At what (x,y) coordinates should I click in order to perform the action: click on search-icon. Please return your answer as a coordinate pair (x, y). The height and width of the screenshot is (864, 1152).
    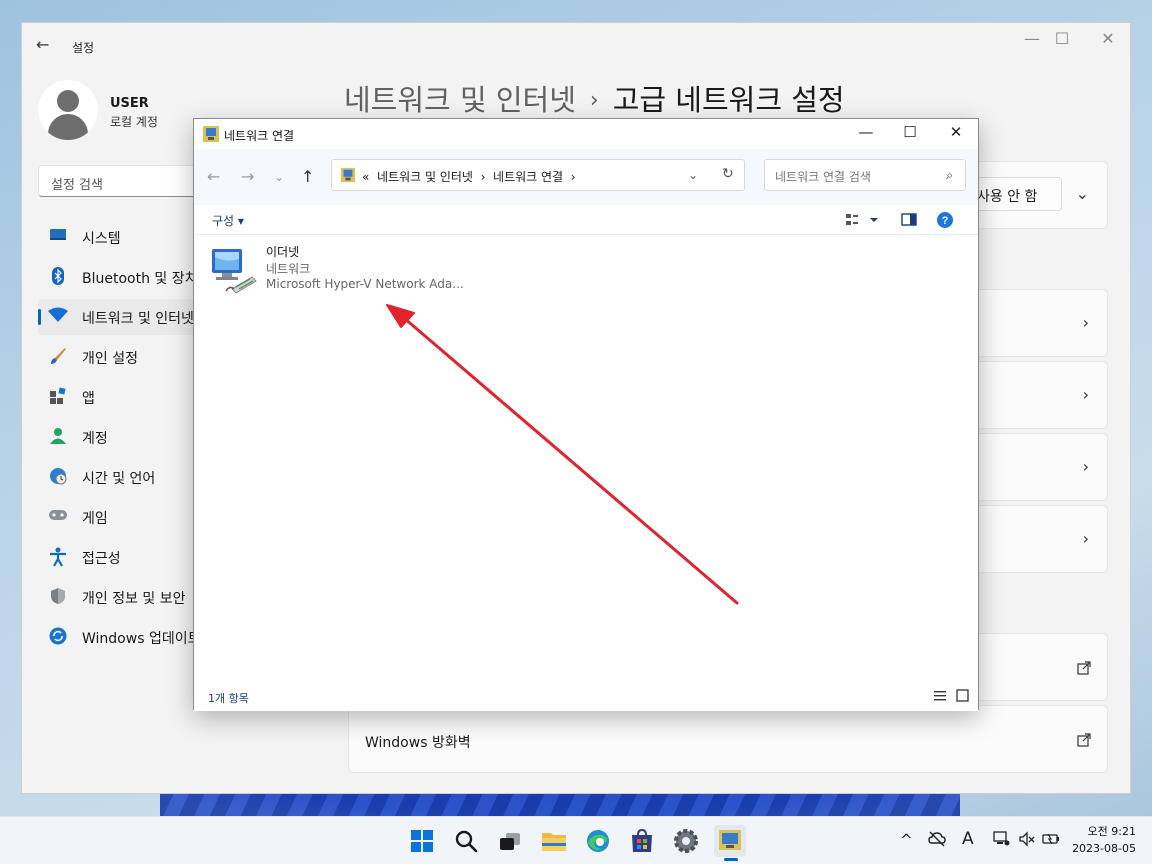
    Looking at the image, I should click on (466, 841).